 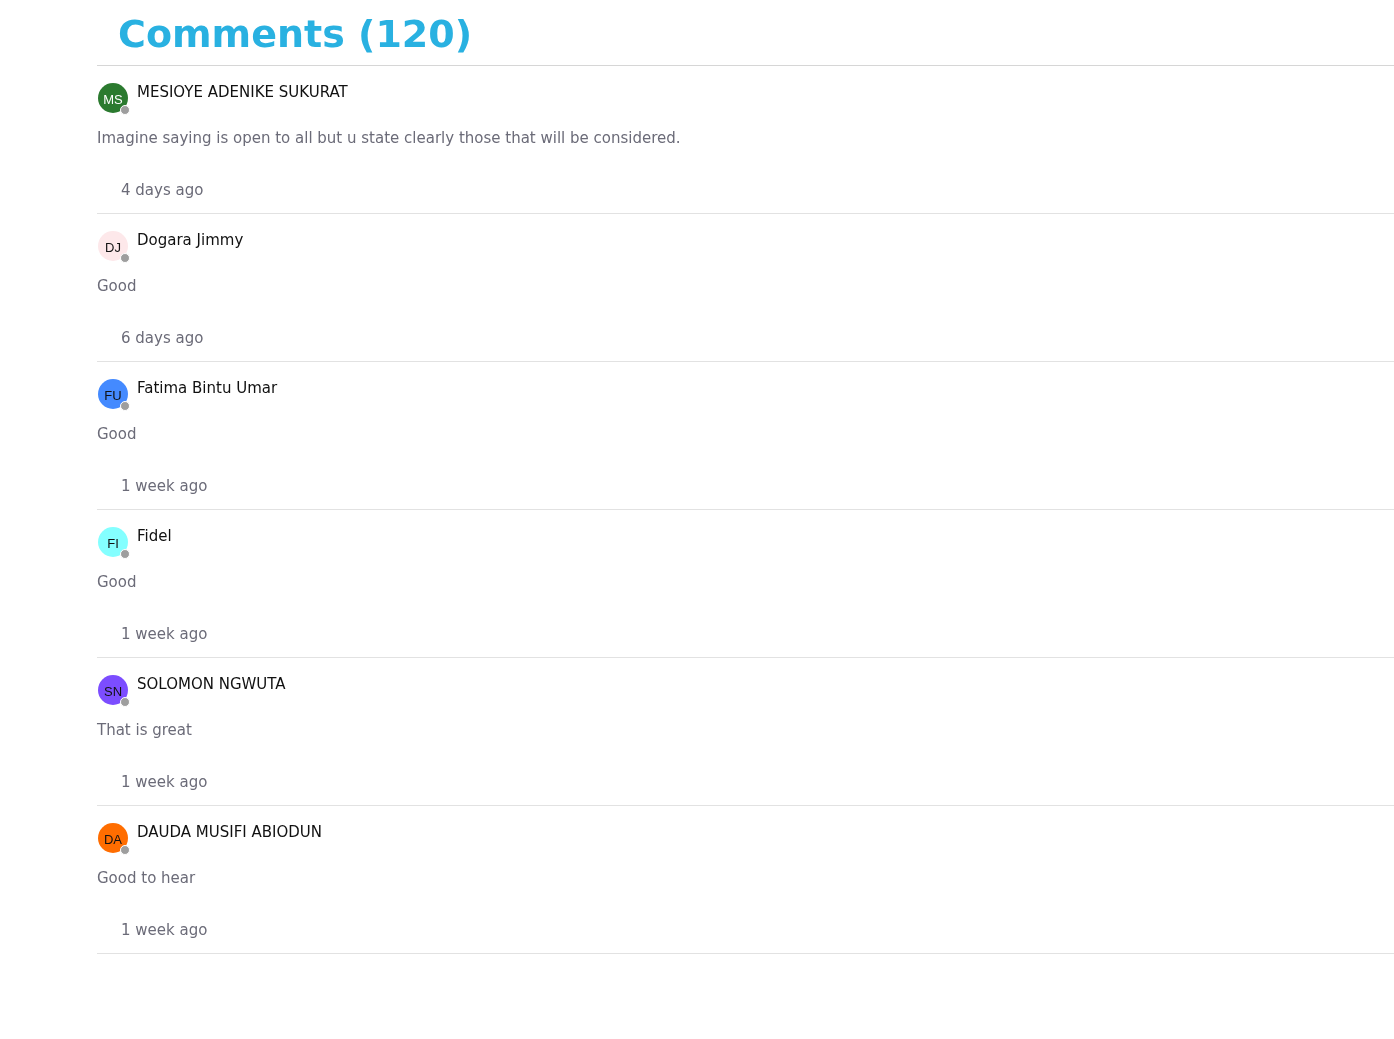 What do you see at coordinates (113, 838) in the screenshot?
I see `avatar: DA` at bounding box center [113, 838].